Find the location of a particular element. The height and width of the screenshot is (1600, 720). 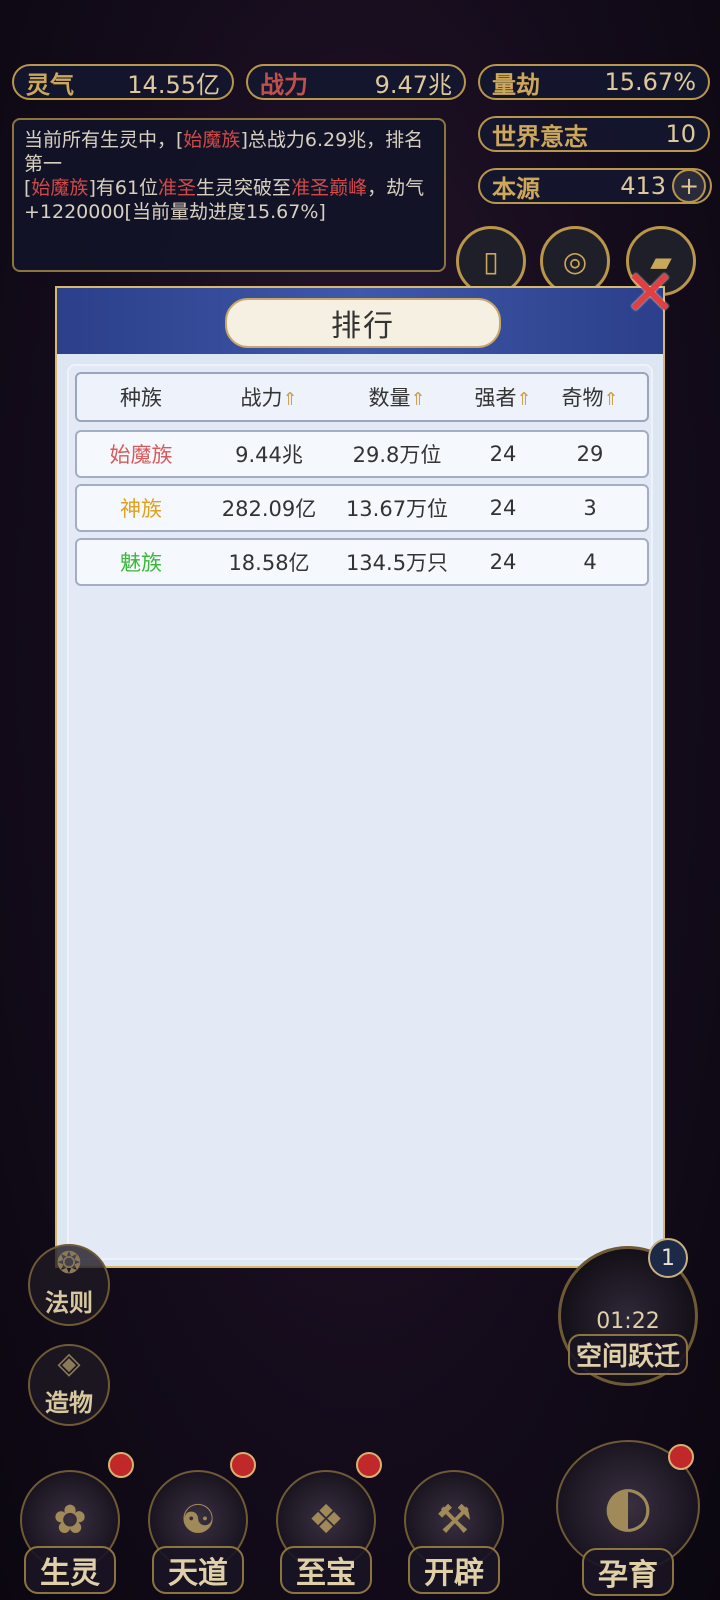

panel-header: 排行 is located at coordinates (360, 321).